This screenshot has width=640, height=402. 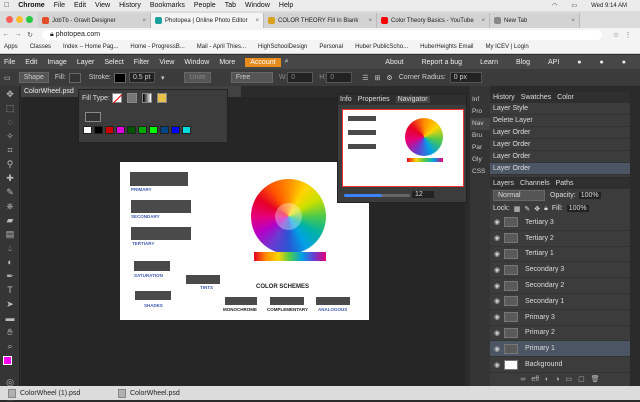 What do you see at coordinates (230, 5) in the screenshot?
I see `mac-menu-tab: Tab` at bounding box center [230, 5].